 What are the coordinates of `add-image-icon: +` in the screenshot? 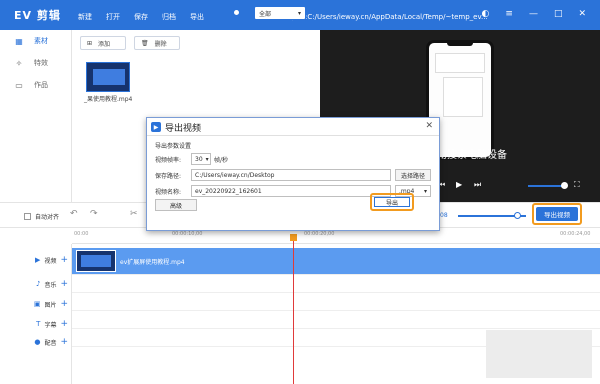 It's located at (64, 304).